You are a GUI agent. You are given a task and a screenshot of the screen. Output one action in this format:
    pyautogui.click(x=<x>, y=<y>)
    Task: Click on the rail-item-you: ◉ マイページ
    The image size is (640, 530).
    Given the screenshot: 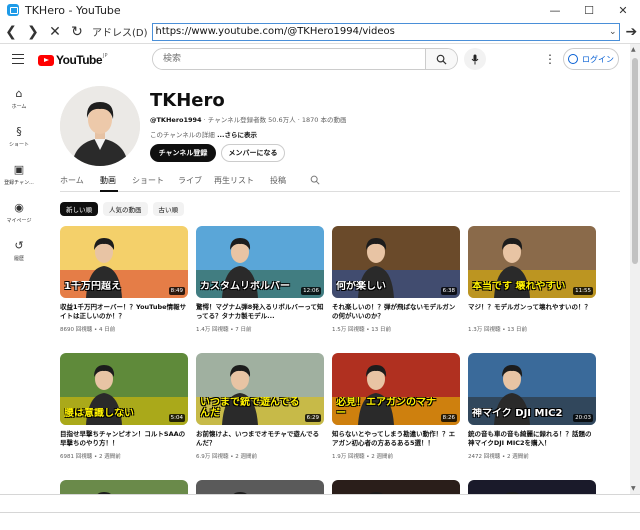 What is the action you would take?
    pyautogui.click(x=19, y=213)
    